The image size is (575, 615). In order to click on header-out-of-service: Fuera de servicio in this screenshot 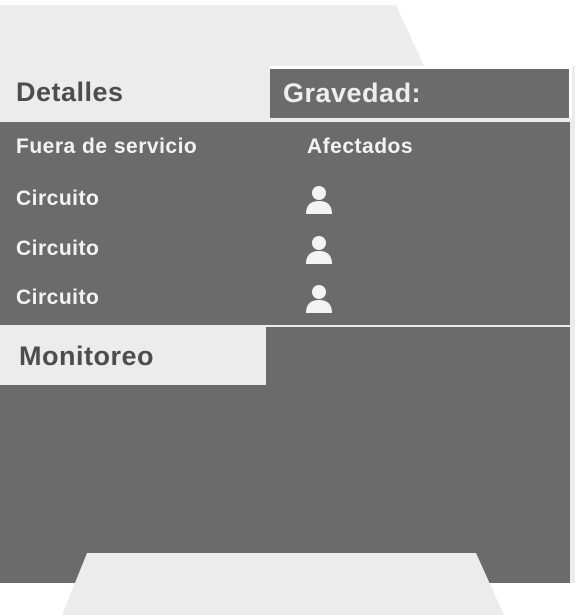, I will do `click(107, 146)`.